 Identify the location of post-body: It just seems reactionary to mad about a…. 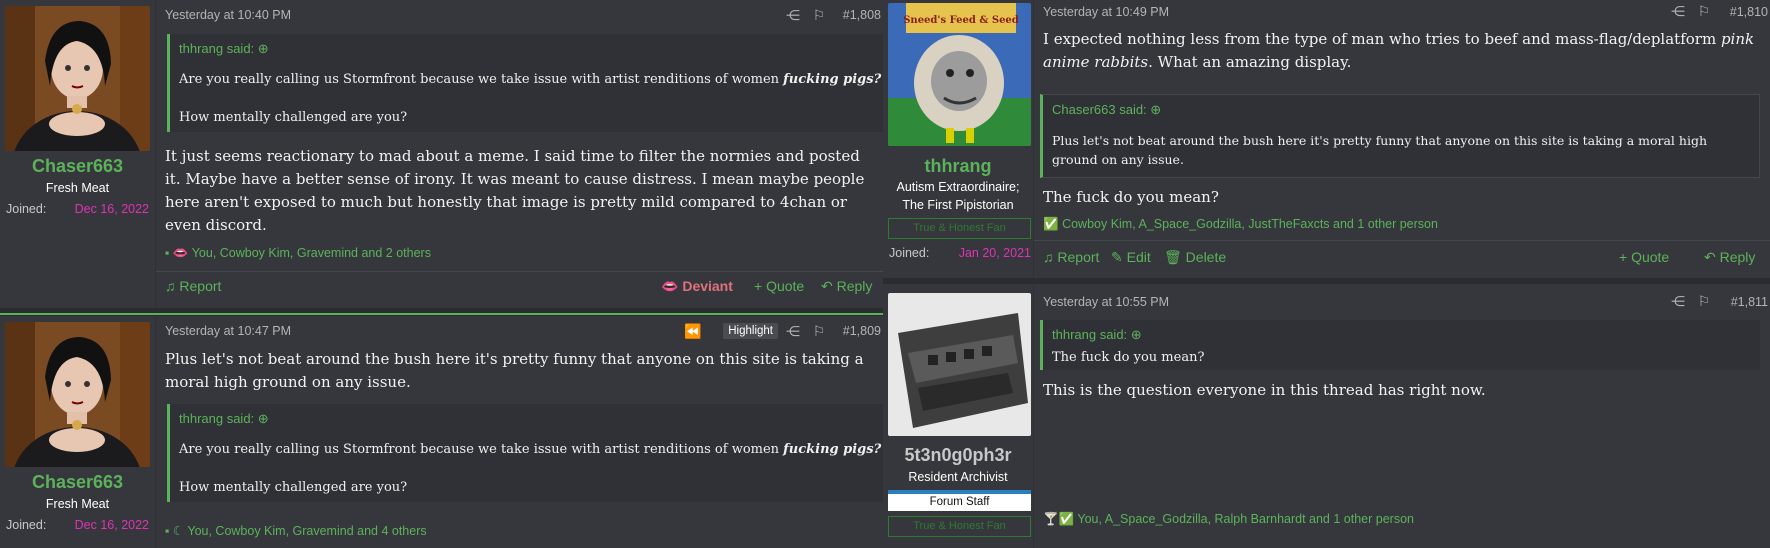
(515, 190).